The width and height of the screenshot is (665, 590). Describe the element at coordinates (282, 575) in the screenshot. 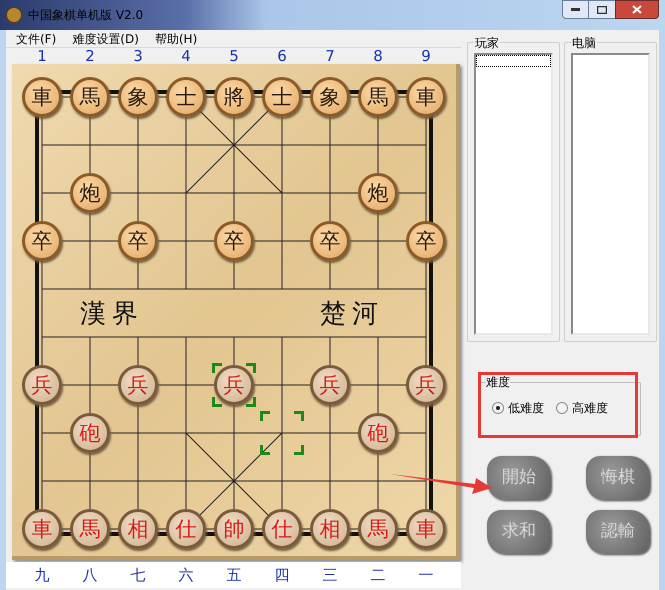

I see `file-label: 四` at that location.